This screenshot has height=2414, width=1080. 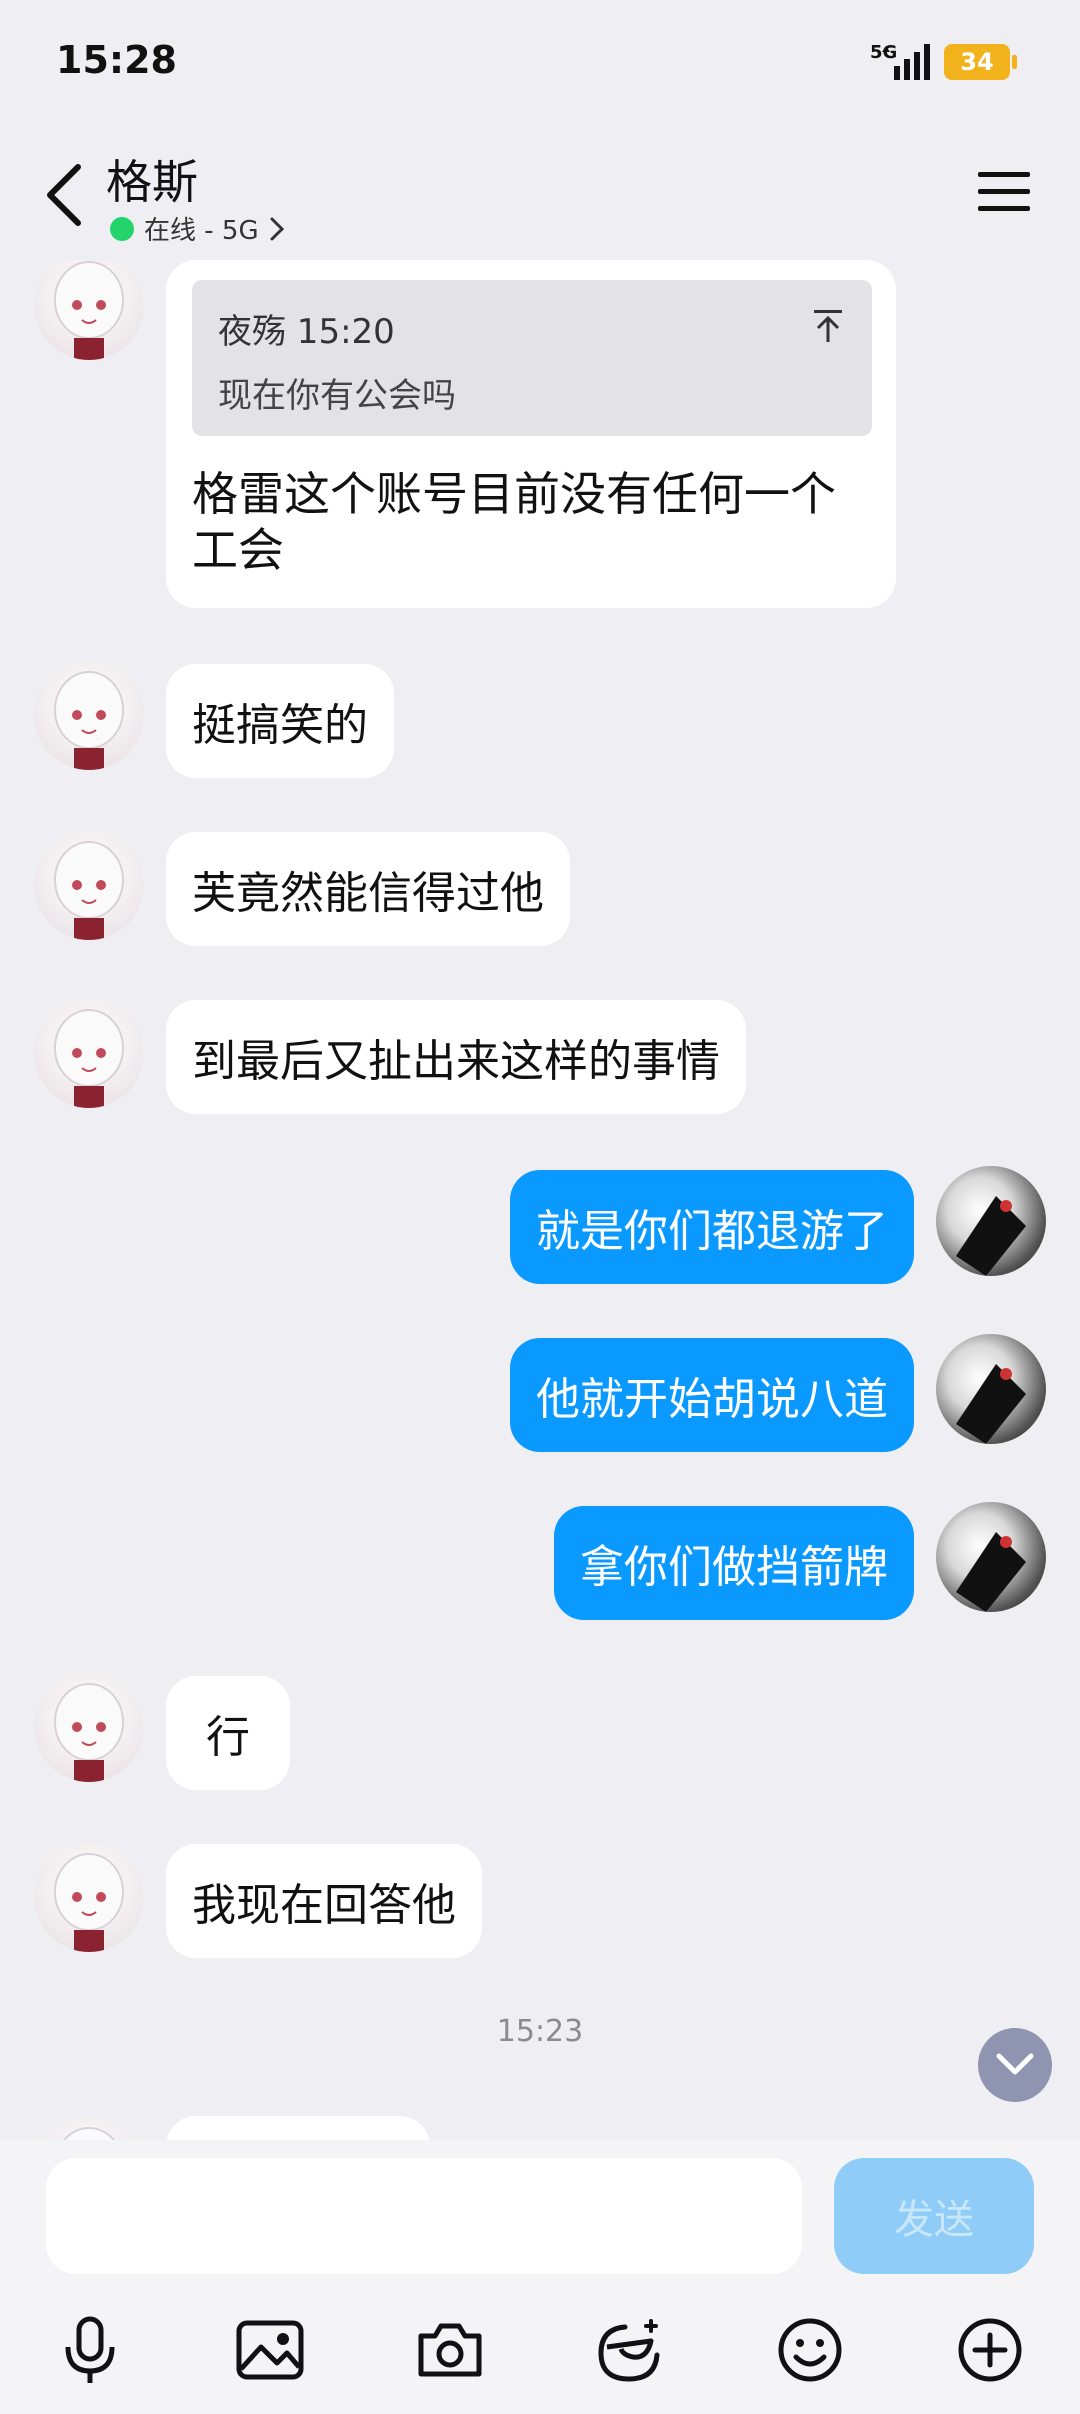 I want to click on chevron-right-icon, so click(x=277, y=228).